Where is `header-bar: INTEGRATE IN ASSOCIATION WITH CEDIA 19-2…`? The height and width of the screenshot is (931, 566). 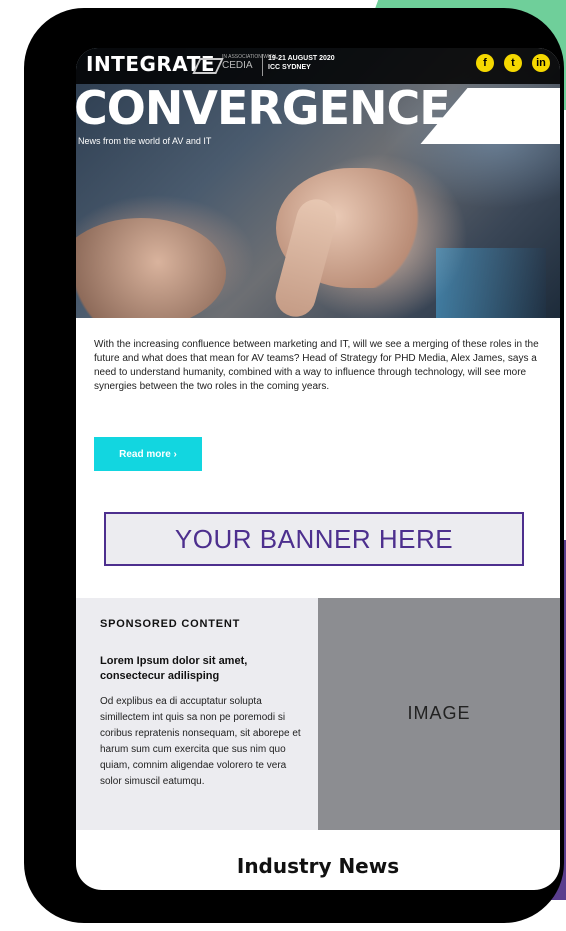 header-bar: INTEGRATE IN ASSOCIATION WITH CEDIA 19-2… is located at coordinates (318, 66).